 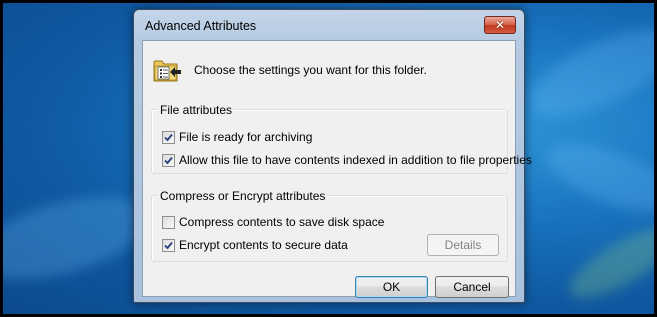 What do you see at coordinates (245, 137) in the screenshot?
I see `archive-label: File is ready for archiving` at bounding box center [245, 137].